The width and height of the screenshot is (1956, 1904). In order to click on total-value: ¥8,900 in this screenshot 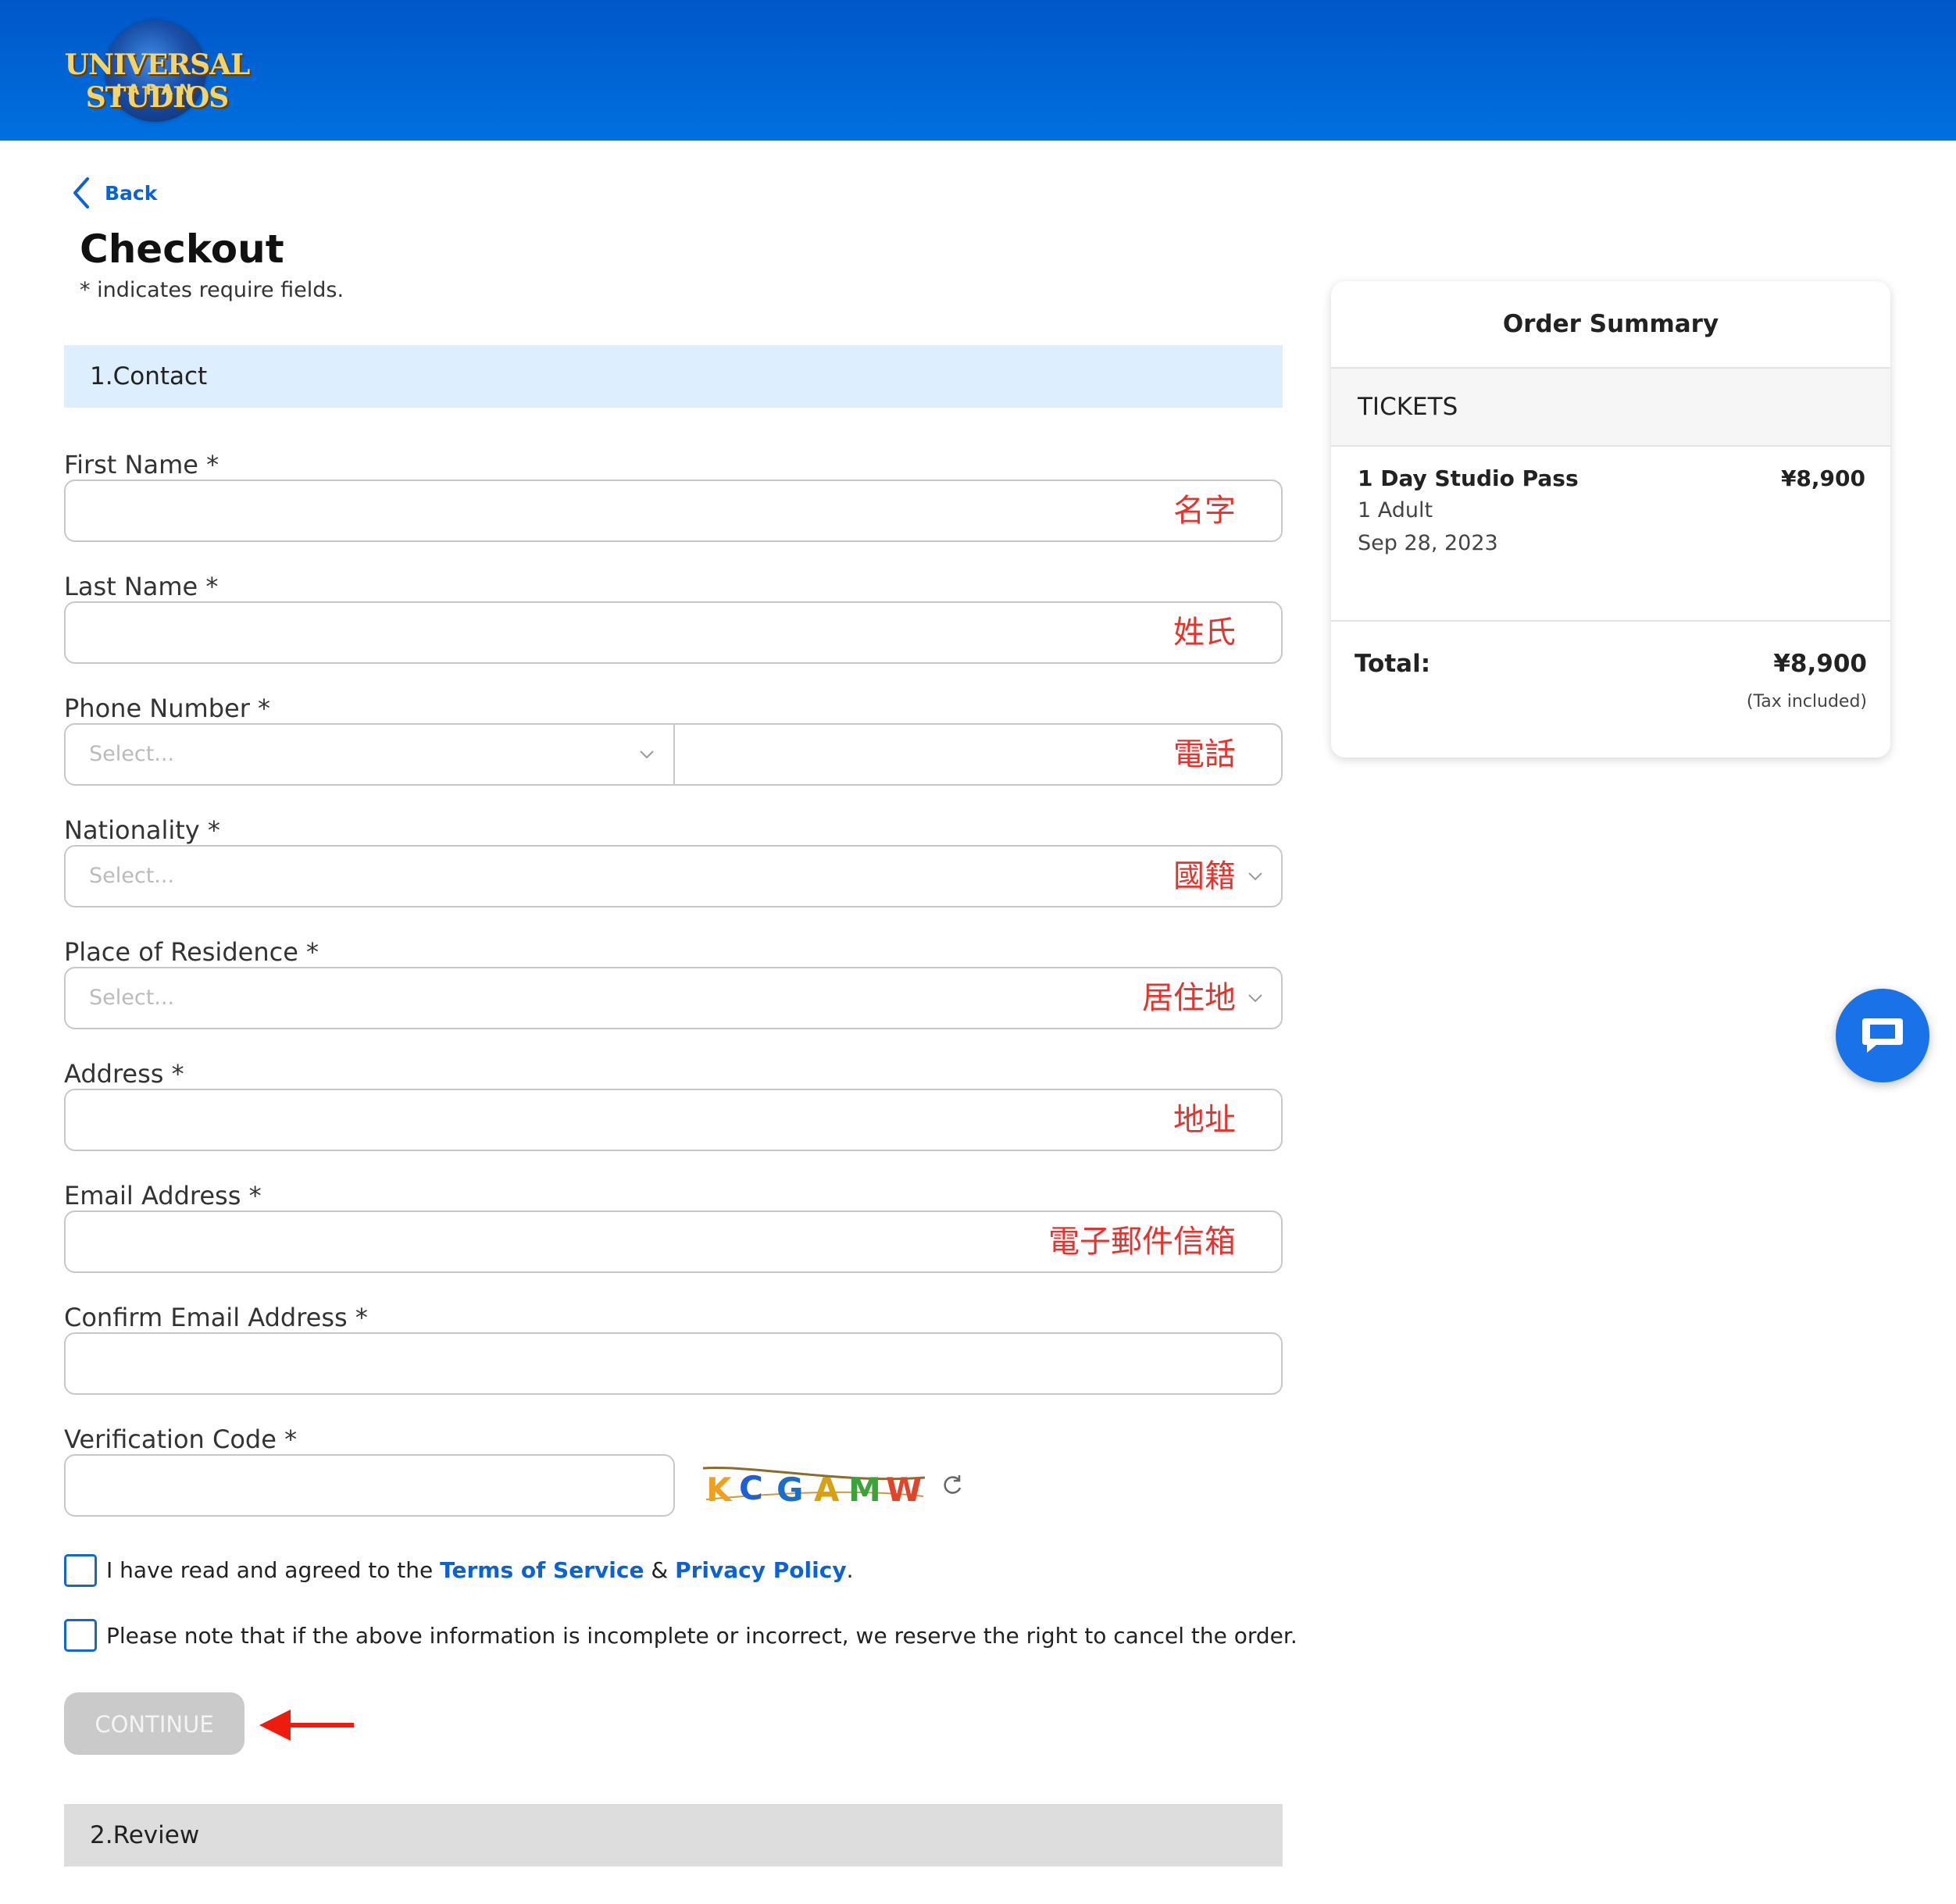, I will do `click(1820, 664)`.